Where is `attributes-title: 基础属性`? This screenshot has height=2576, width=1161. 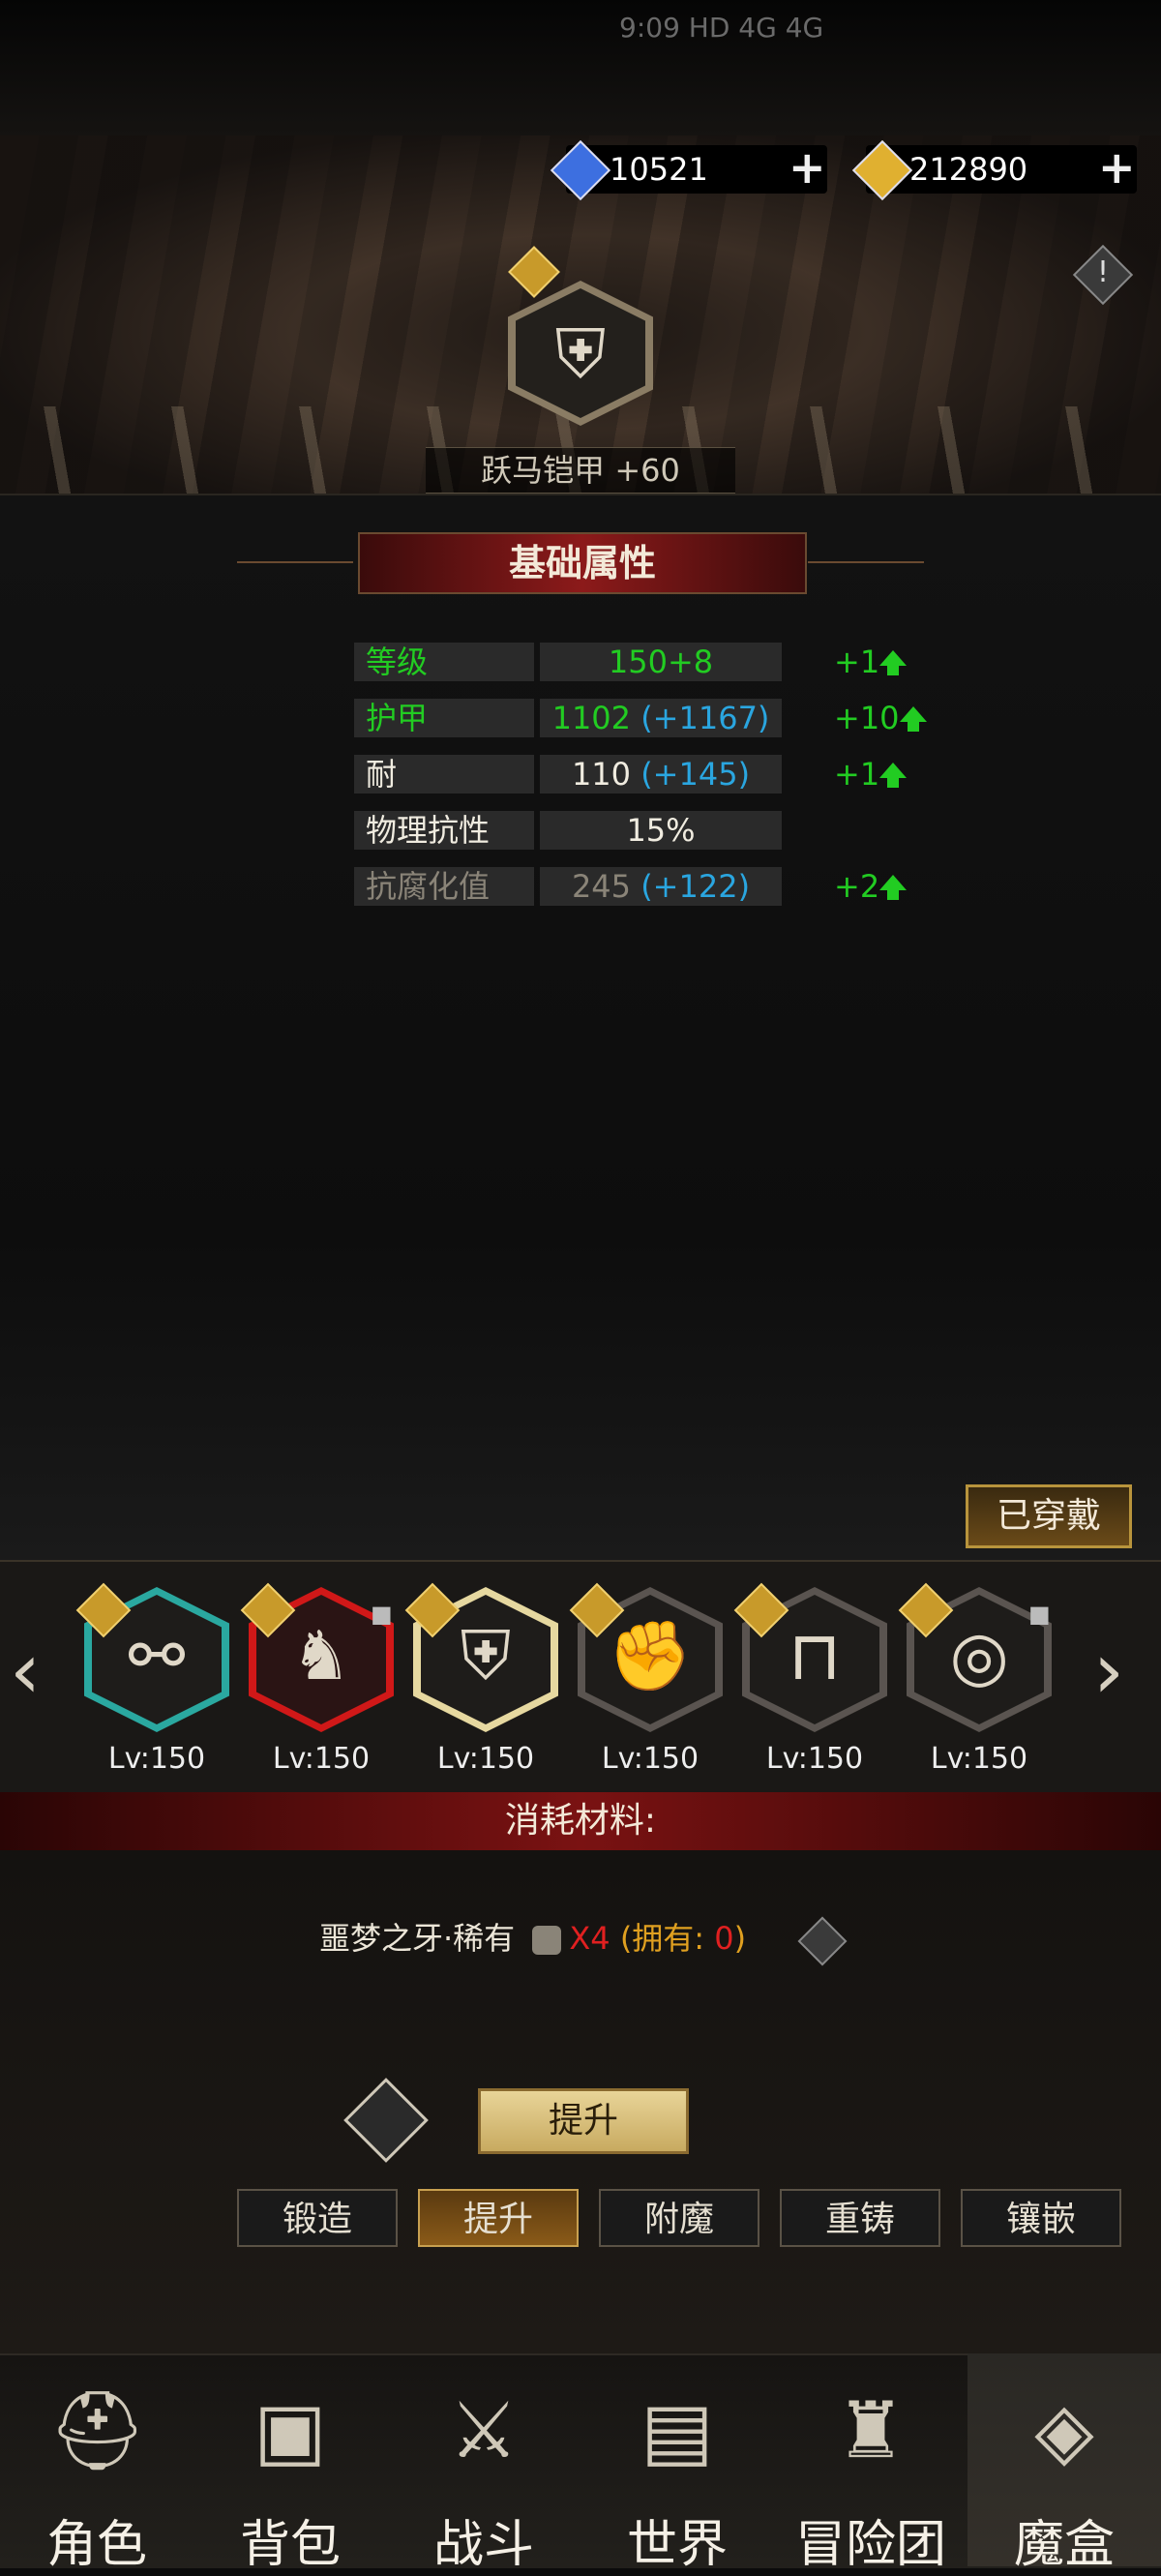 attributes-title: 基础属性 is located at coordinates (582, 563).